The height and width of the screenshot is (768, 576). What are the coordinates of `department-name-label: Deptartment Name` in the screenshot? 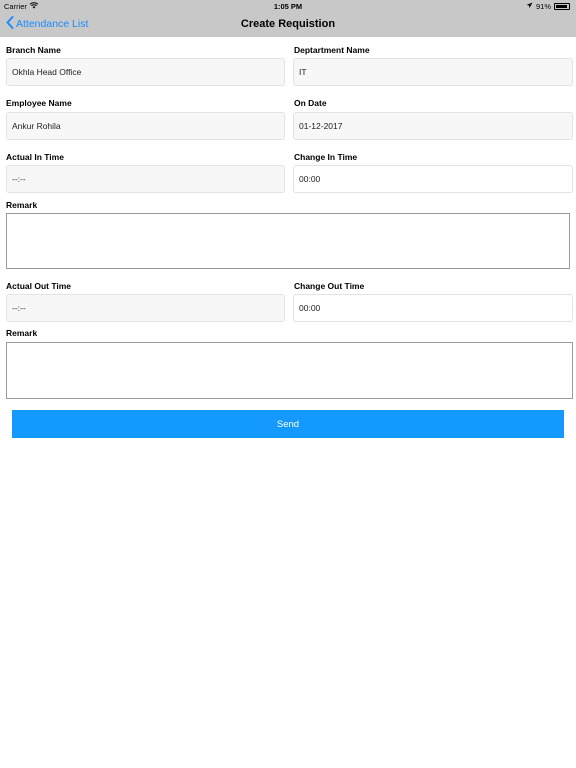 It's located at (332, 50).